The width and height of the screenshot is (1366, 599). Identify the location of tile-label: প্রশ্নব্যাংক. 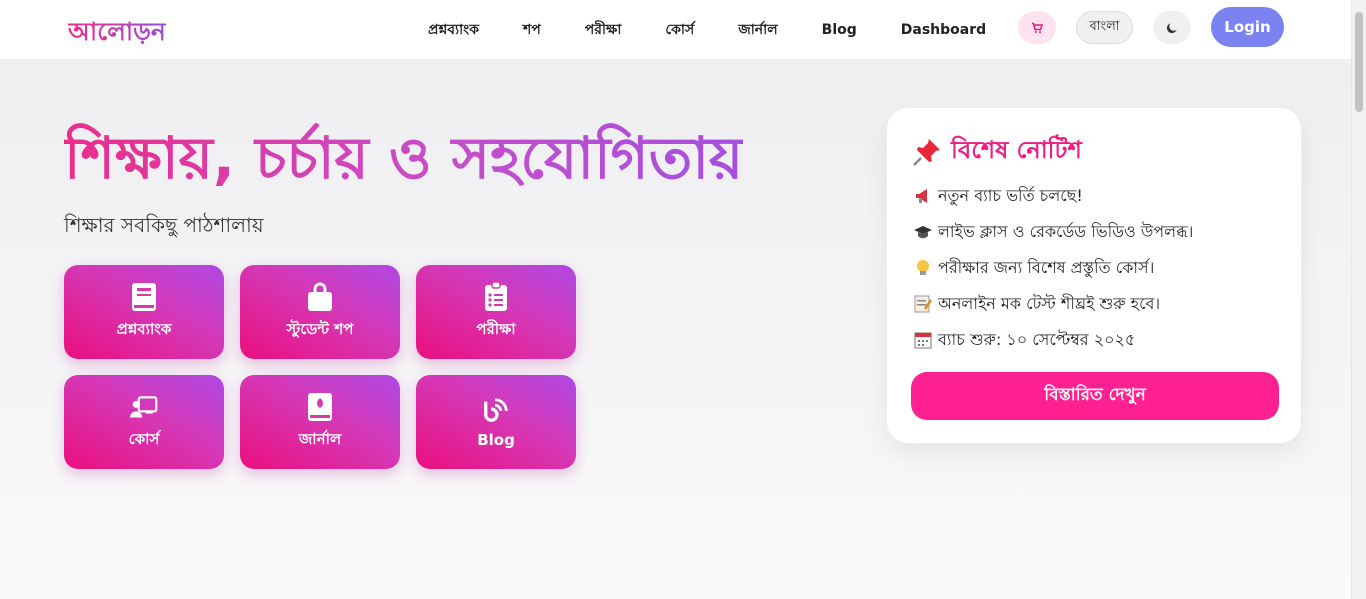
(144, 328).